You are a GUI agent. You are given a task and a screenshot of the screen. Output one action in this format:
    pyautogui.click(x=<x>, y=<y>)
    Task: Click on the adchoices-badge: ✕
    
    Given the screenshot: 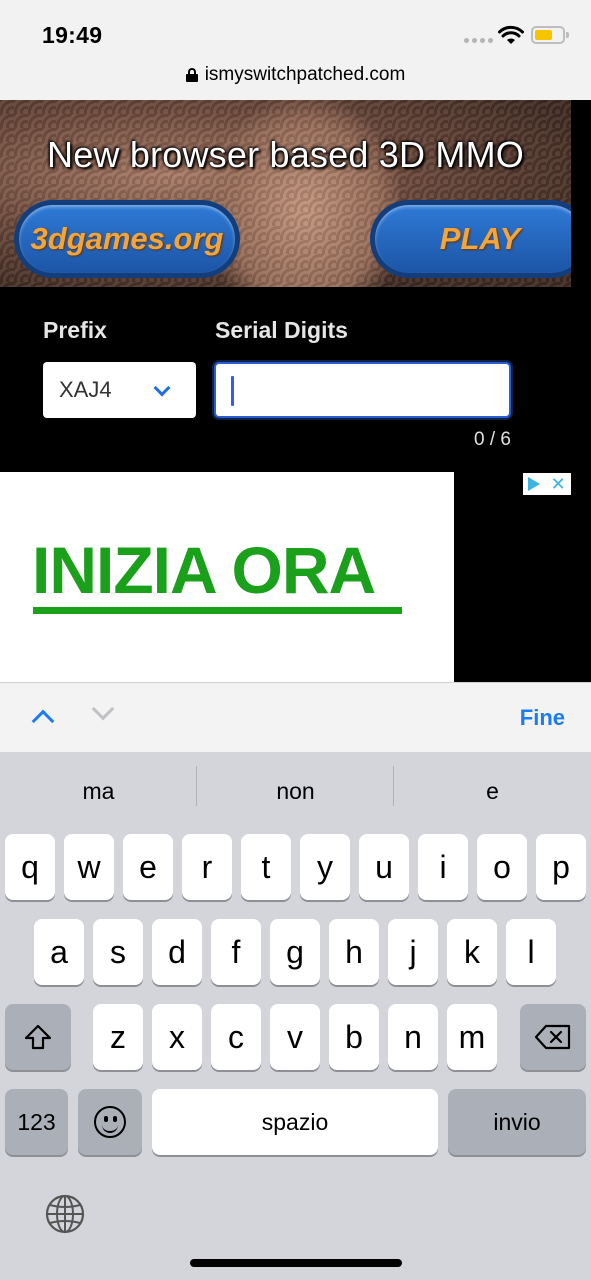 What is the action you would take?
    pyautogui.click(x=547, y=484)
    